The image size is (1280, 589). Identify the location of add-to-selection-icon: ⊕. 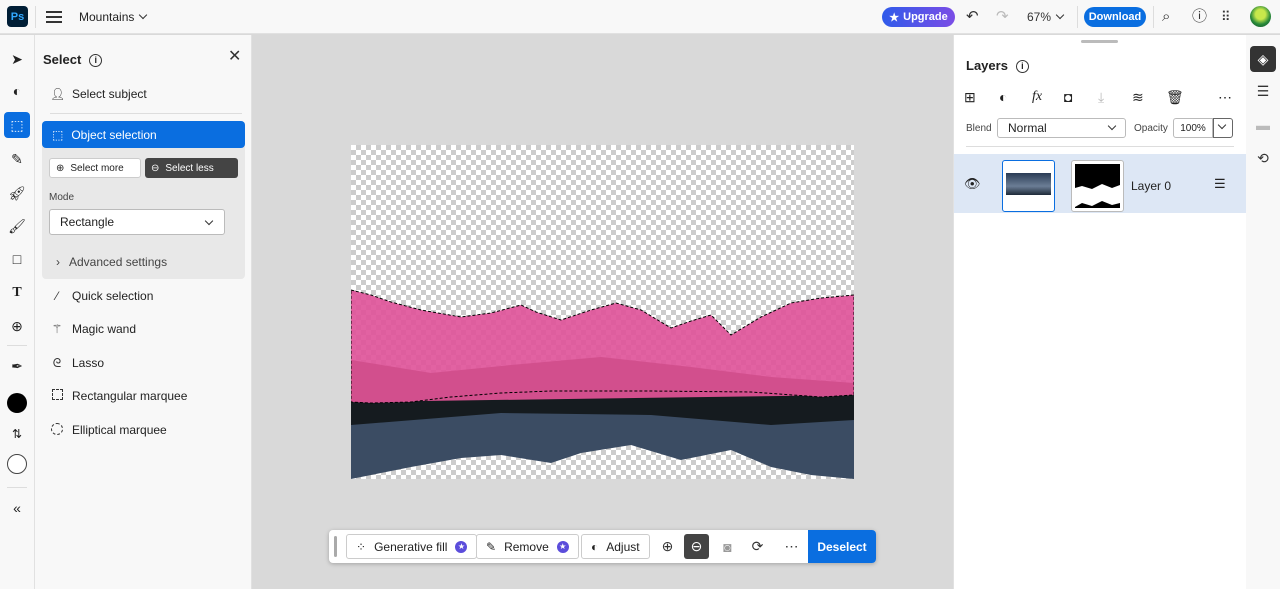
(667, 546).